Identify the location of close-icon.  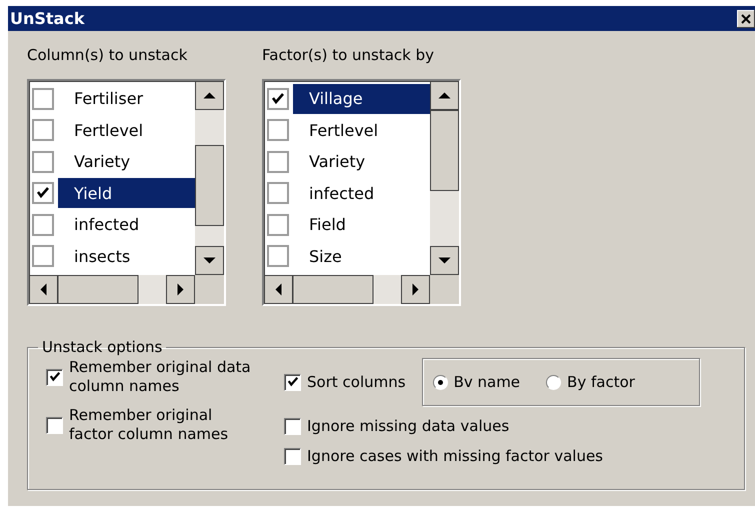
(746, 19).